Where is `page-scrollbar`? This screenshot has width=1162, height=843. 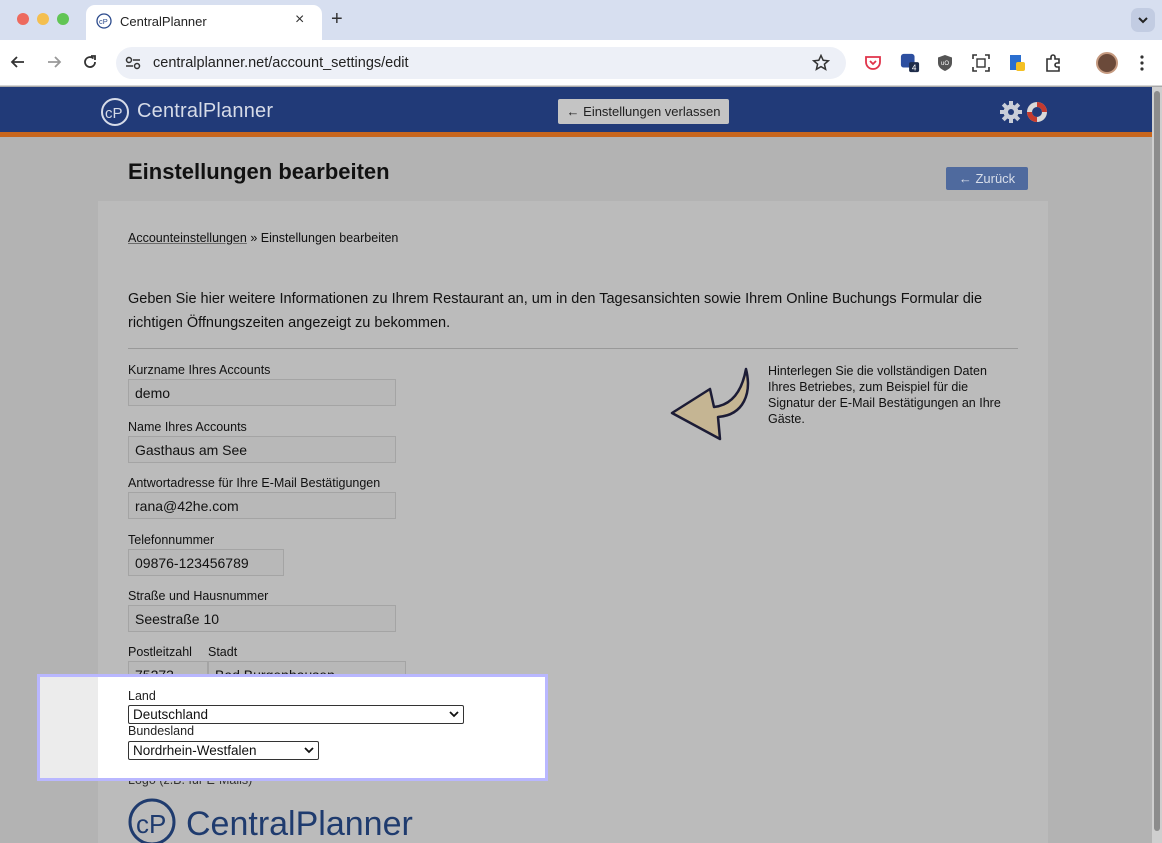
page-scrollbar is located at coordinates (1157, 465).